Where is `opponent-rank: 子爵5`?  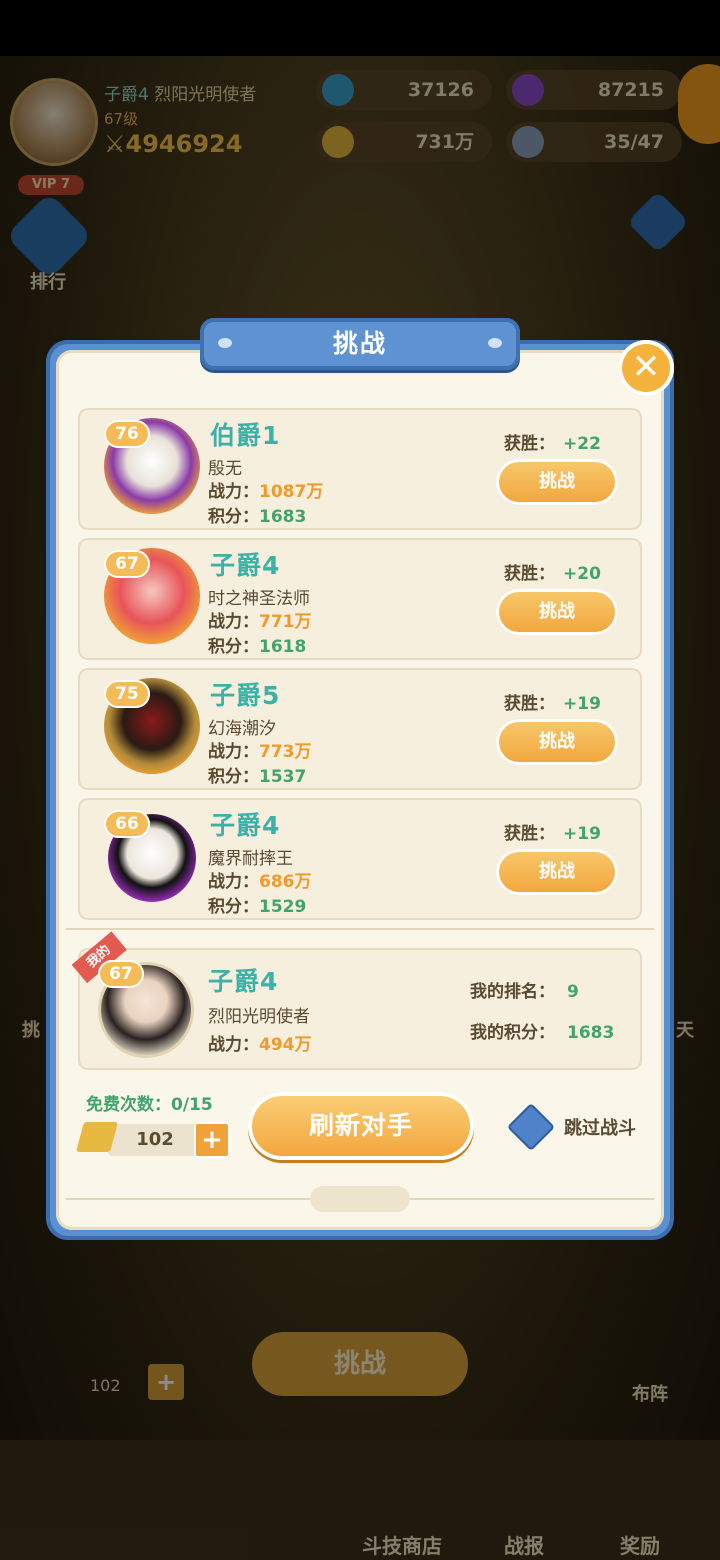 opponent-rank: 子爵5 is located at coordinates (245, 695).